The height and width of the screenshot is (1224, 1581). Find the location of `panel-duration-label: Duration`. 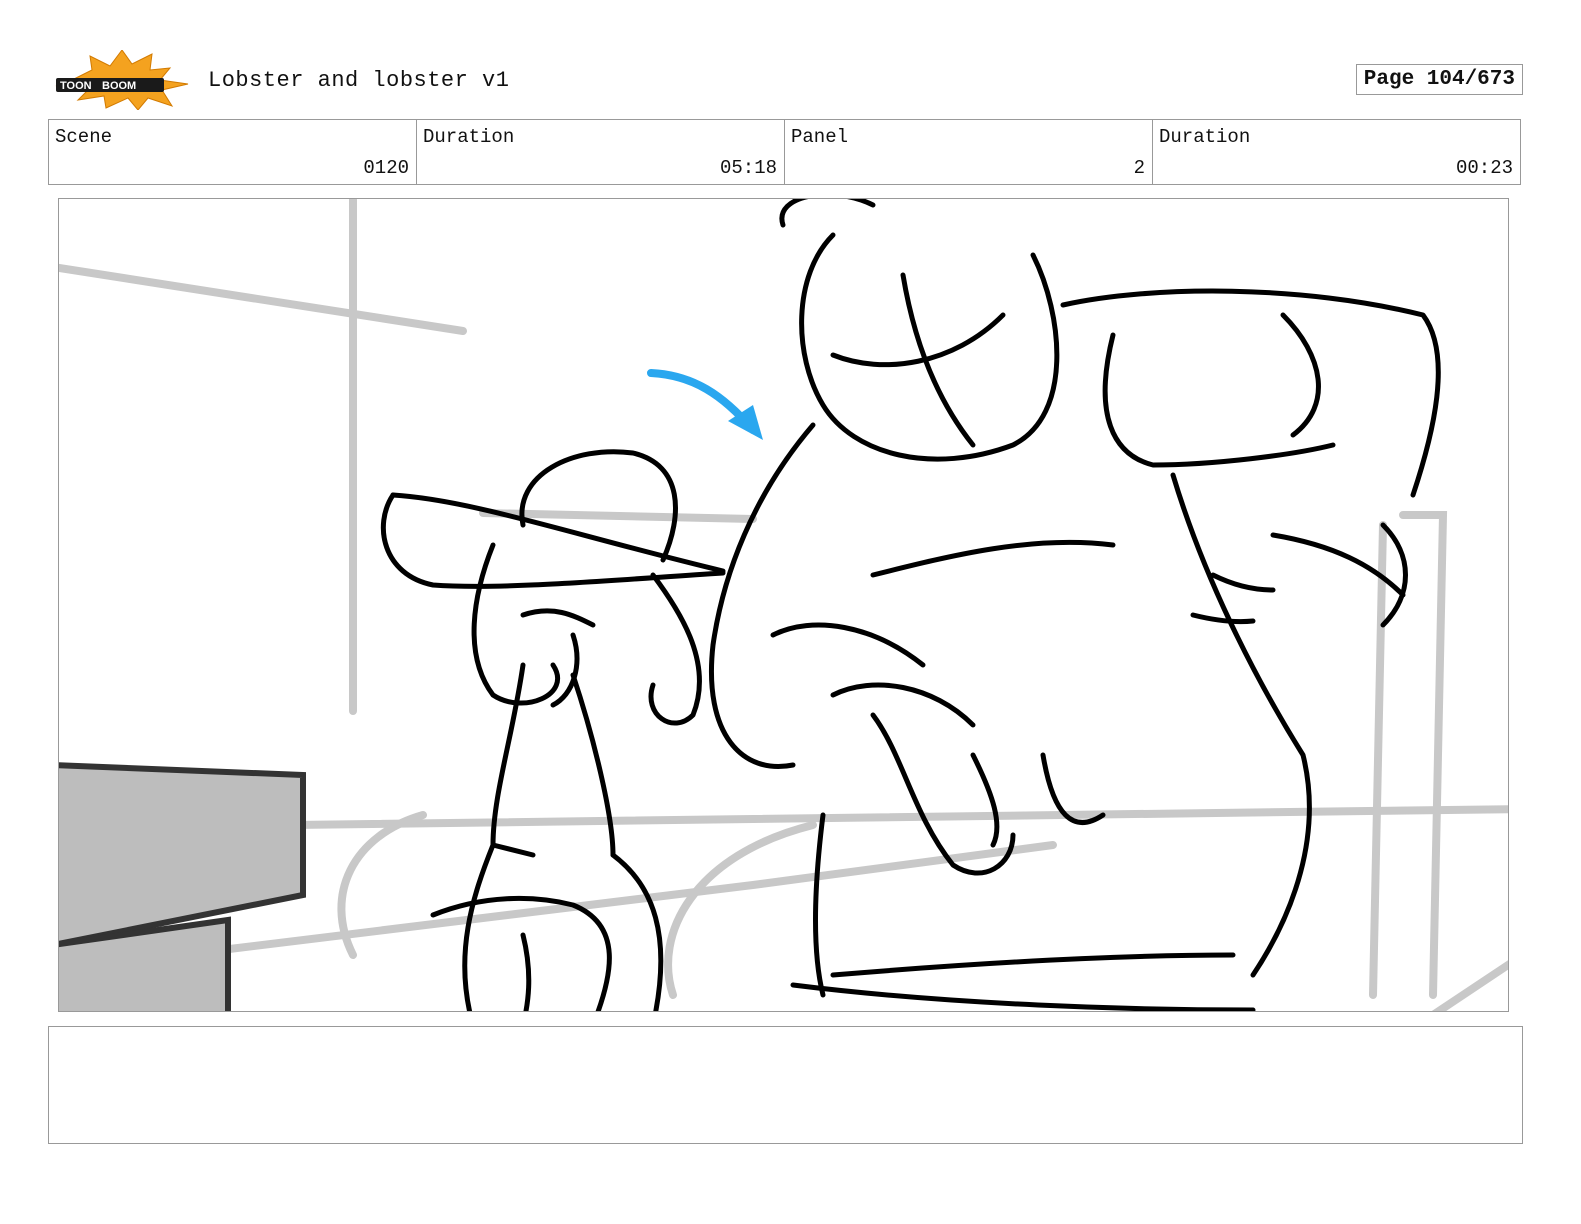

panel-duration-label: Duration is located at coordinates (1205, 137).